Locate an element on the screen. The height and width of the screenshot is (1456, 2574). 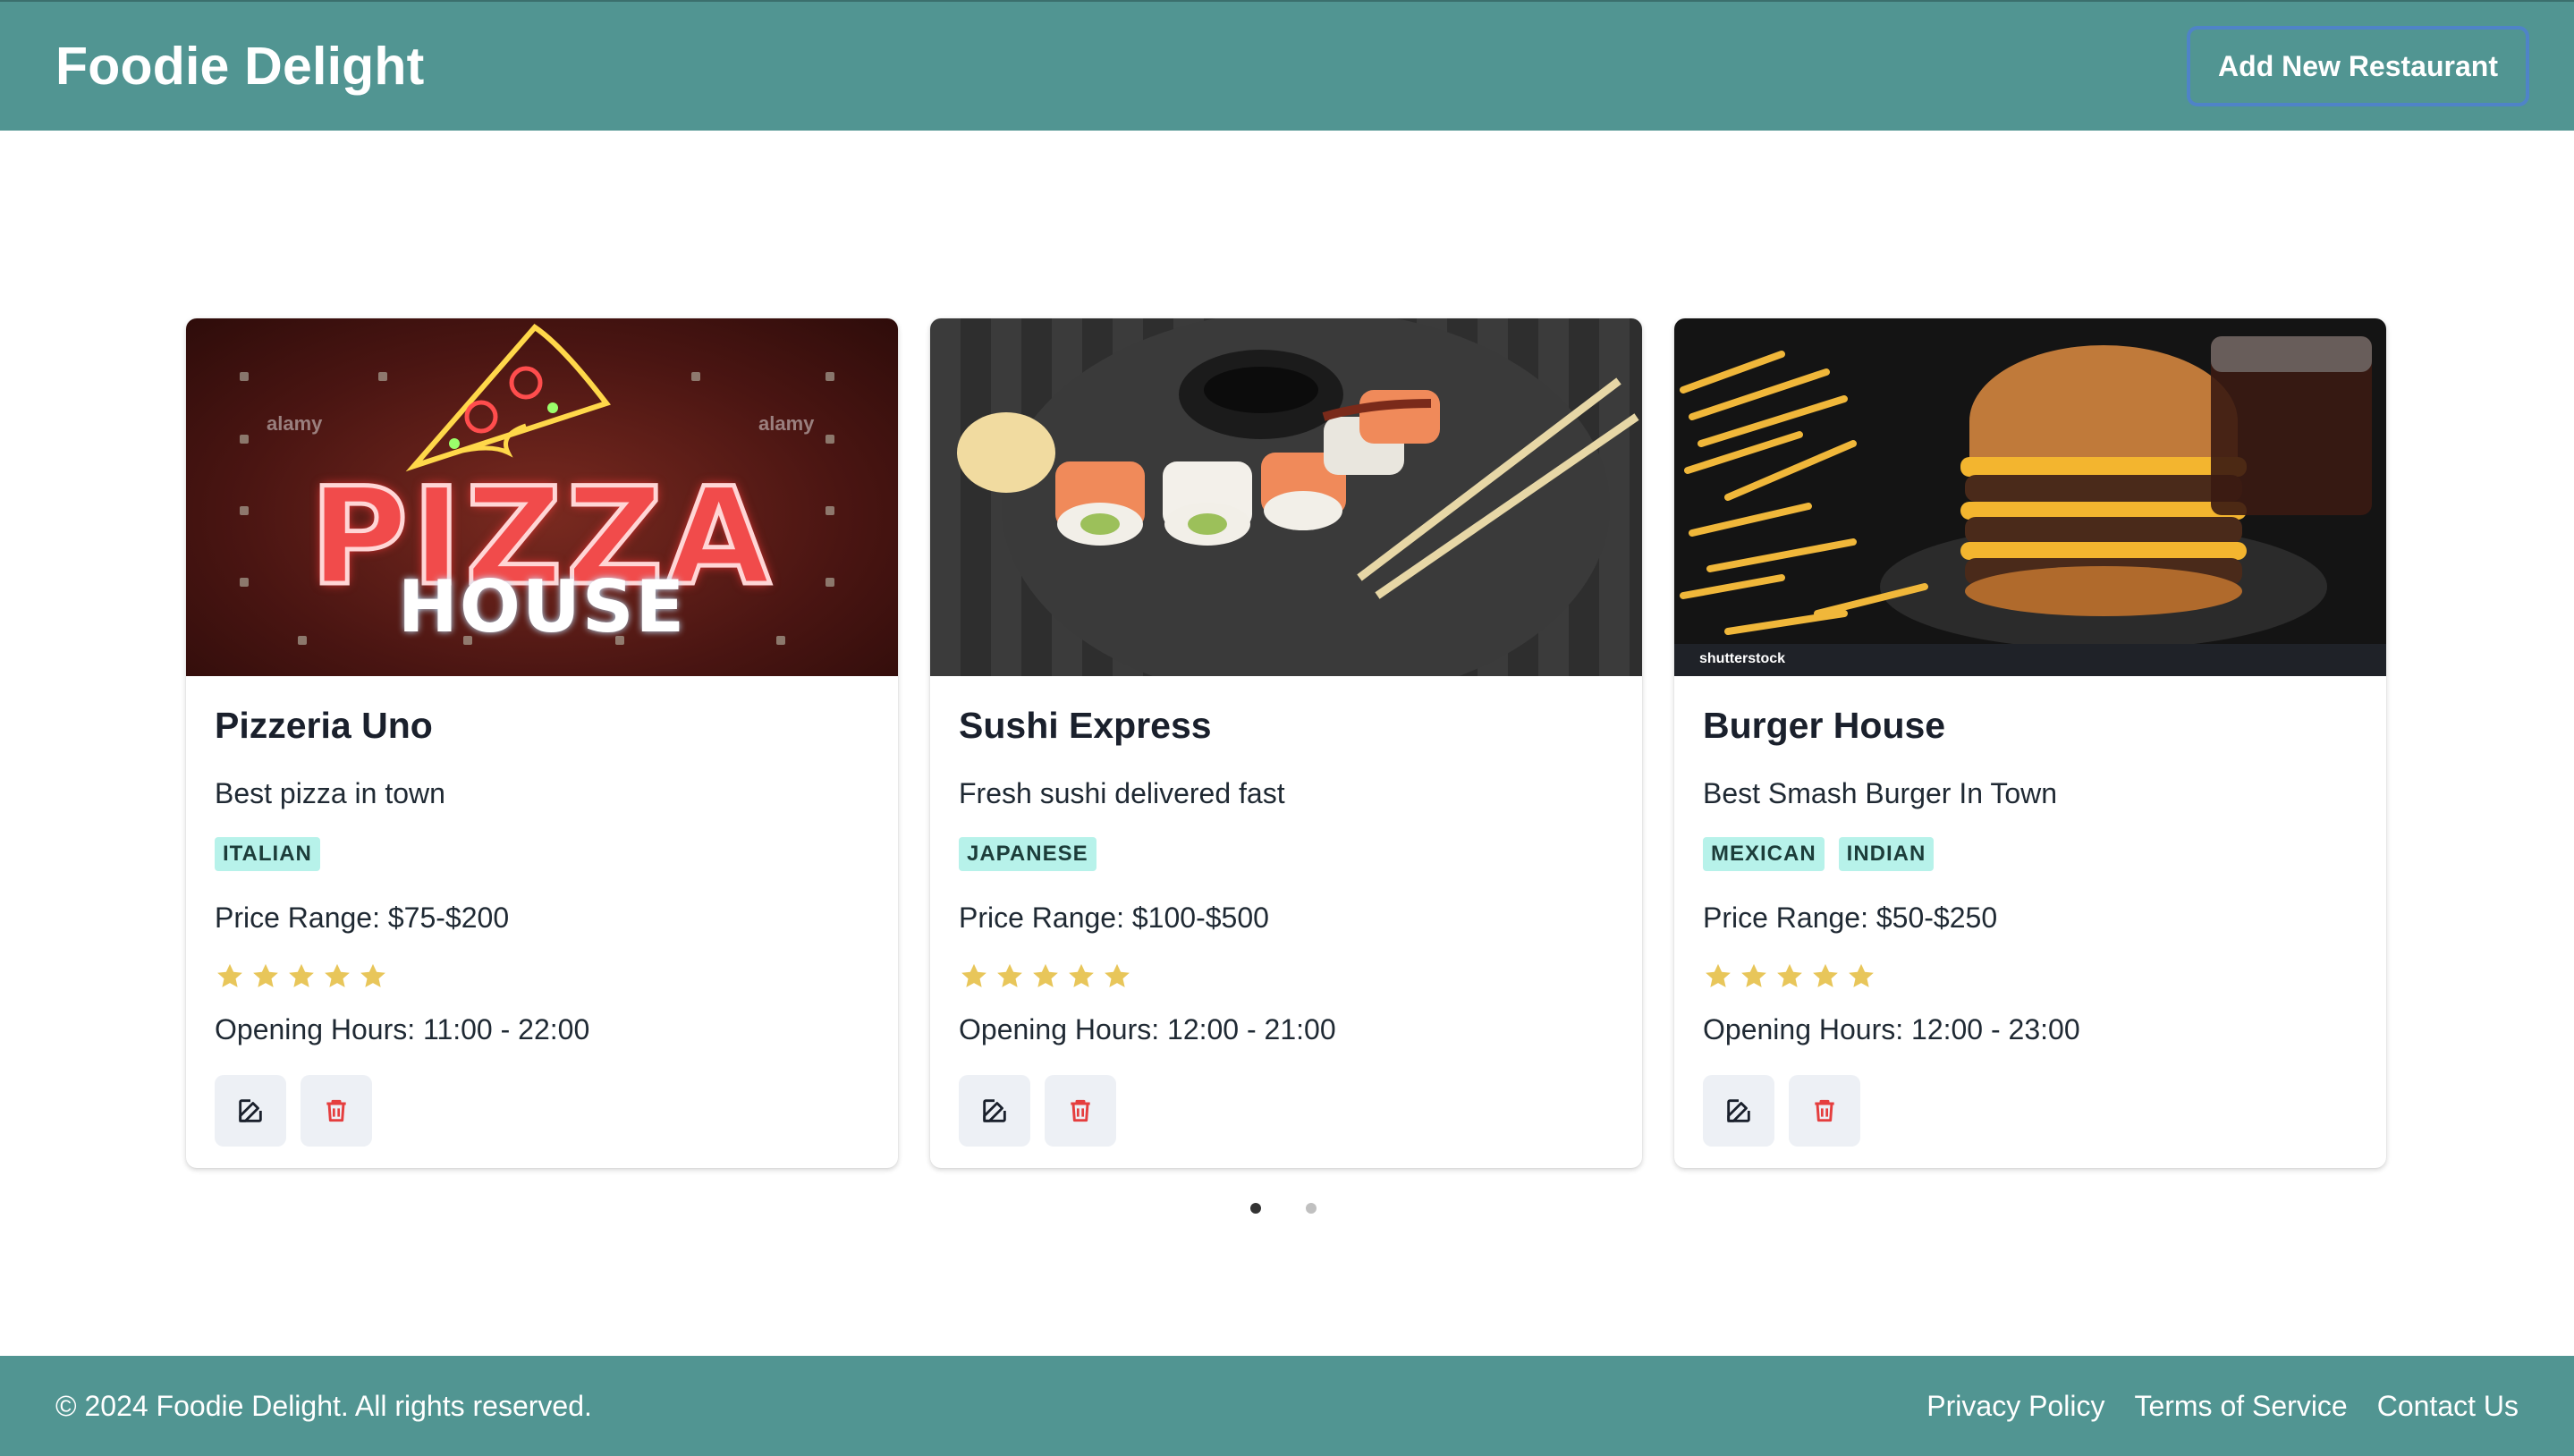
opening-hours: Opening Hours: 12:00 - 23:00 is located at coordinates (1891, 1029).